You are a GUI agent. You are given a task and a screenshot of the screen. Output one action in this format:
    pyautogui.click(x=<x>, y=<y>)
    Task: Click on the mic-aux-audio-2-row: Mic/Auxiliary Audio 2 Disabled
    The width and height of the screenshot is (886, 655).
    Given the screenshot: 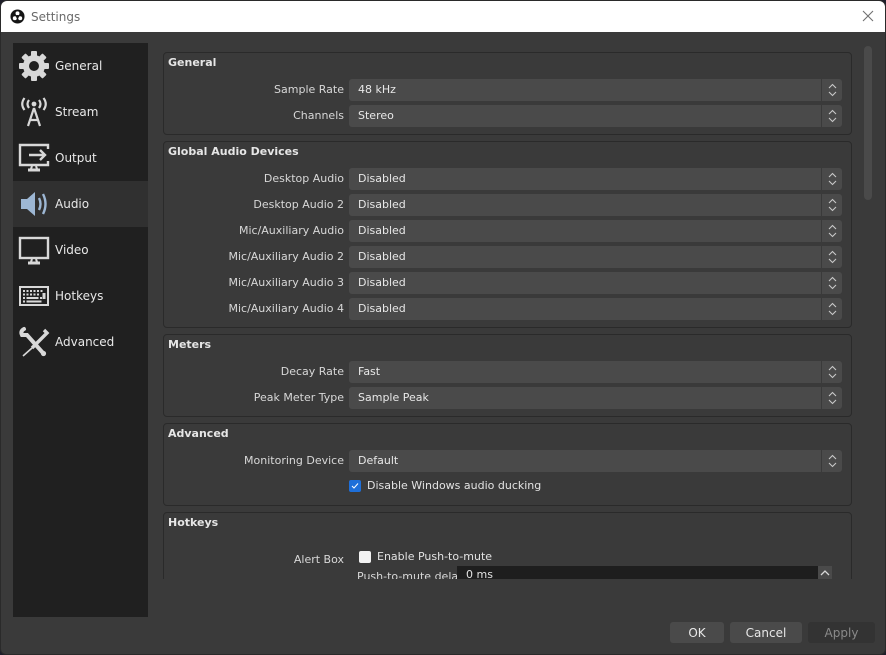 What is the action you would take?
    pyautogui.click(x=507, y=257)
    